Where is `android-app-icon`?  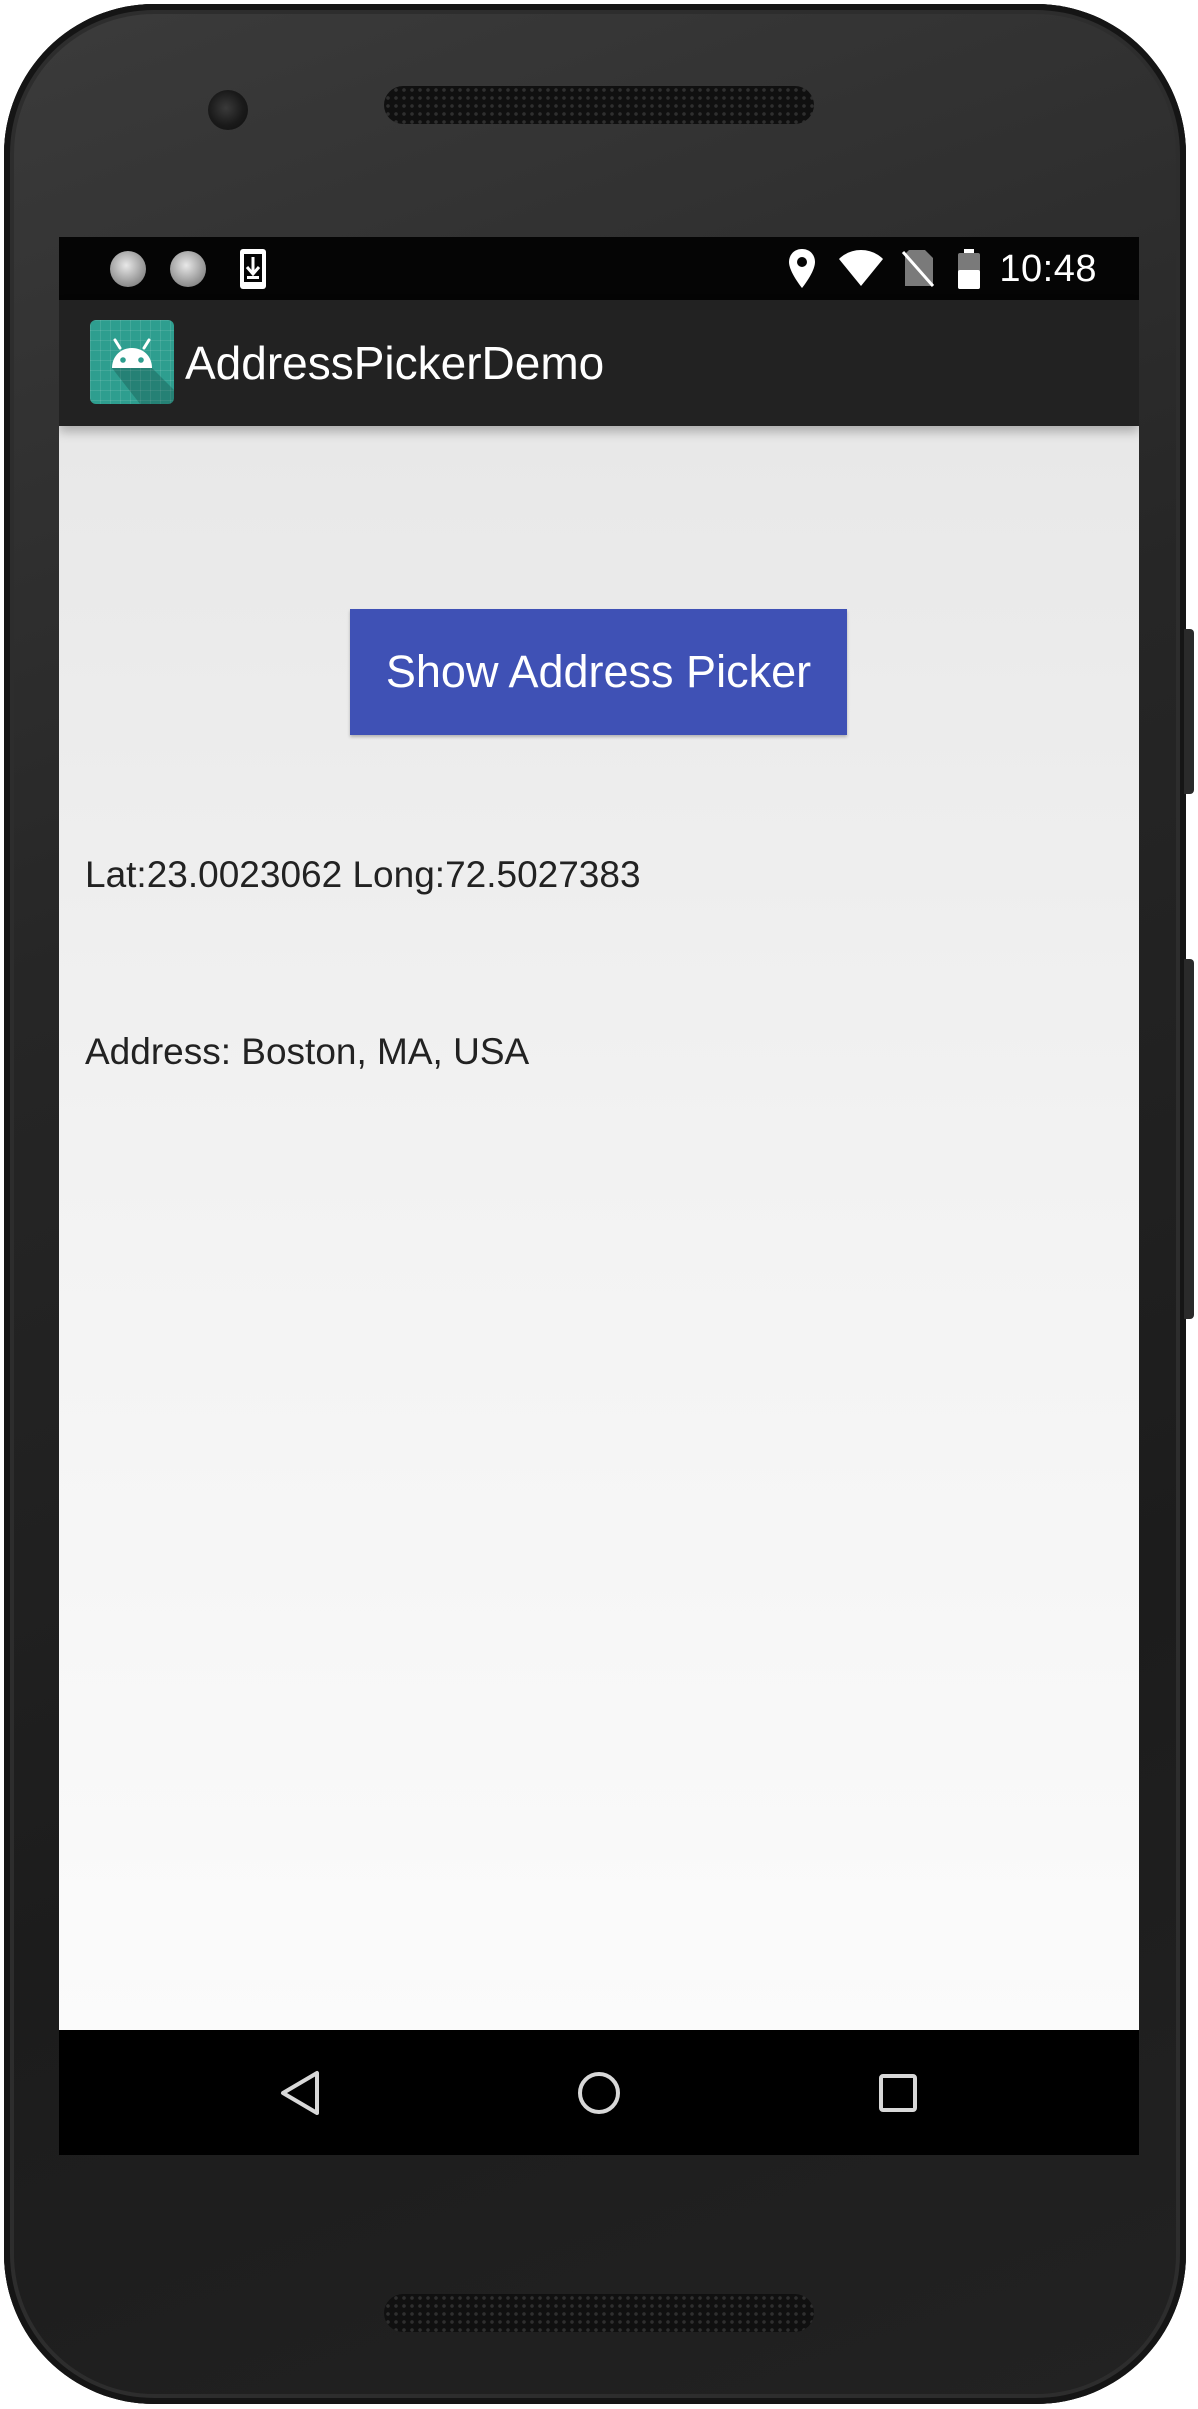
android-app-icon is located at coordinates (132, 362).